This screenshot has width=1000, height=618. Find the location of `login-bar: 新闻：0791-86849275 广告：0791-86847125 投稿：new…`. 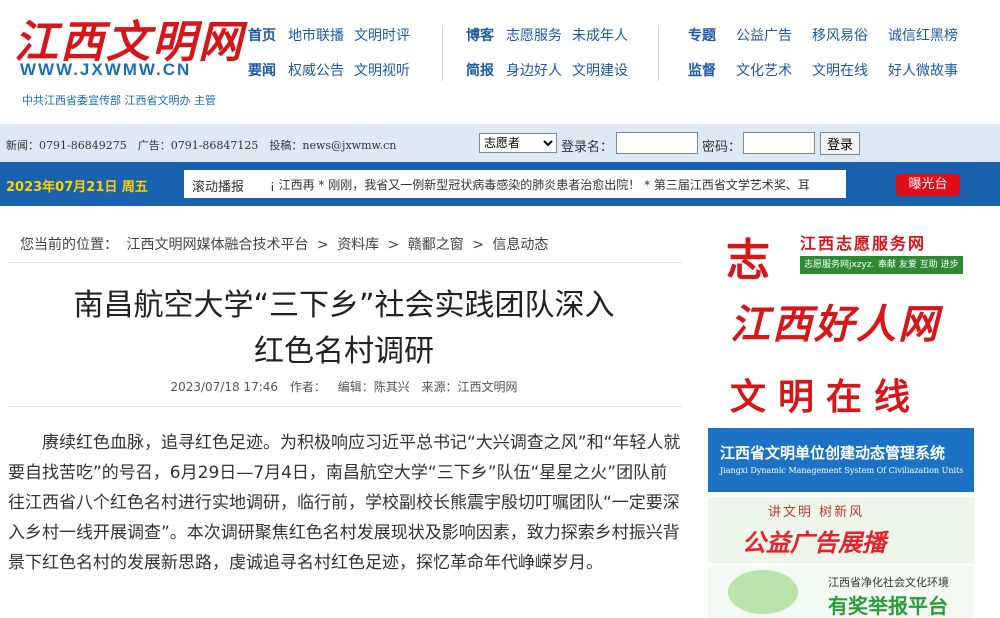

login-bar: 新闻：0791-86849275 广告：0791-86847125 投稿：new… is located at coordinates (500, 143).